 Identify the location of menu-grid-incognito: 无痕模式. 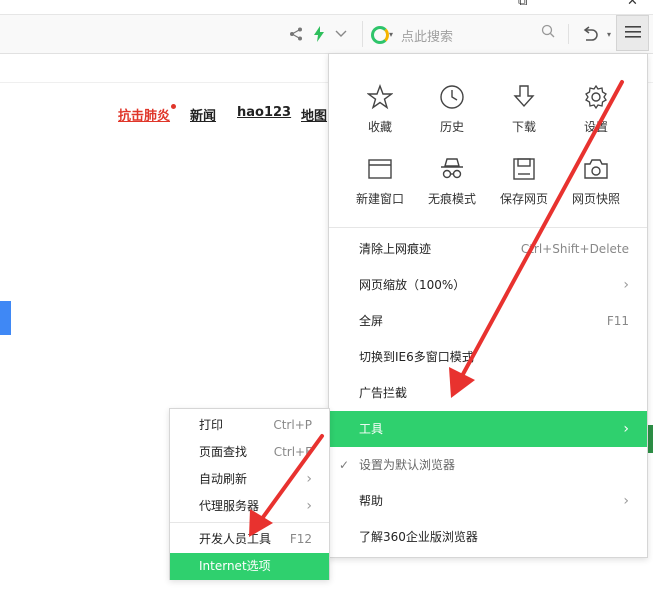
(452, 180).